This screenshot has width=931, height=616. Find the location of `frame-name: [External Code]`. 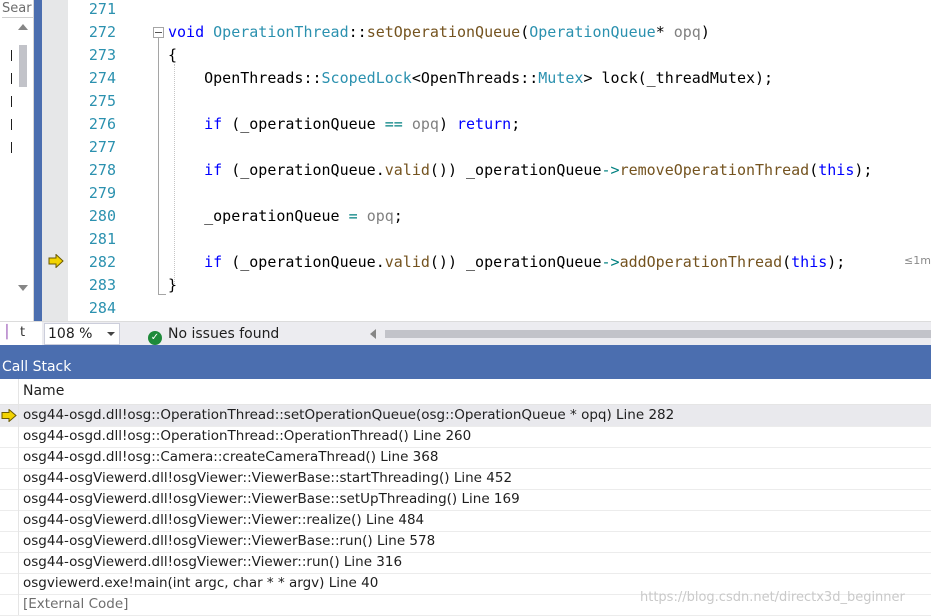

frame-name: [External Code] is located at coordinates (76, 604).